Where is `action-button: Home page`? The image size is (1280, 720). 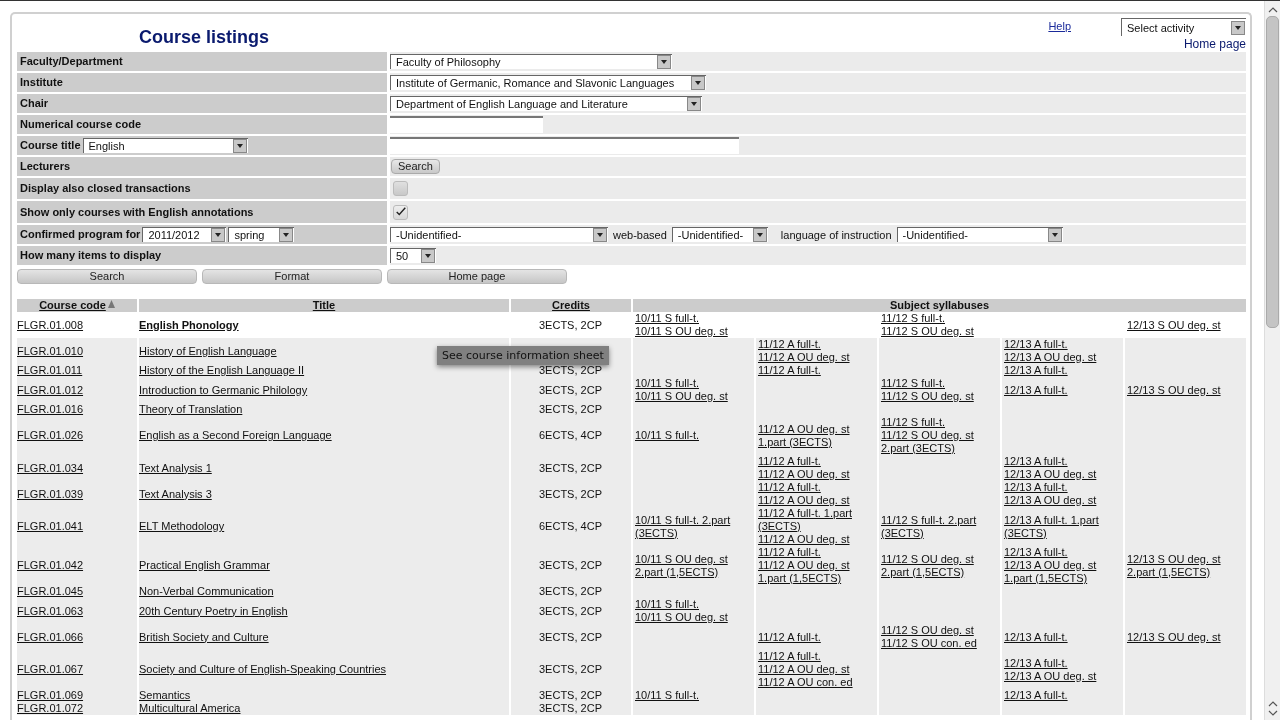
action-button: Home page is located at coordinates (477, 276).